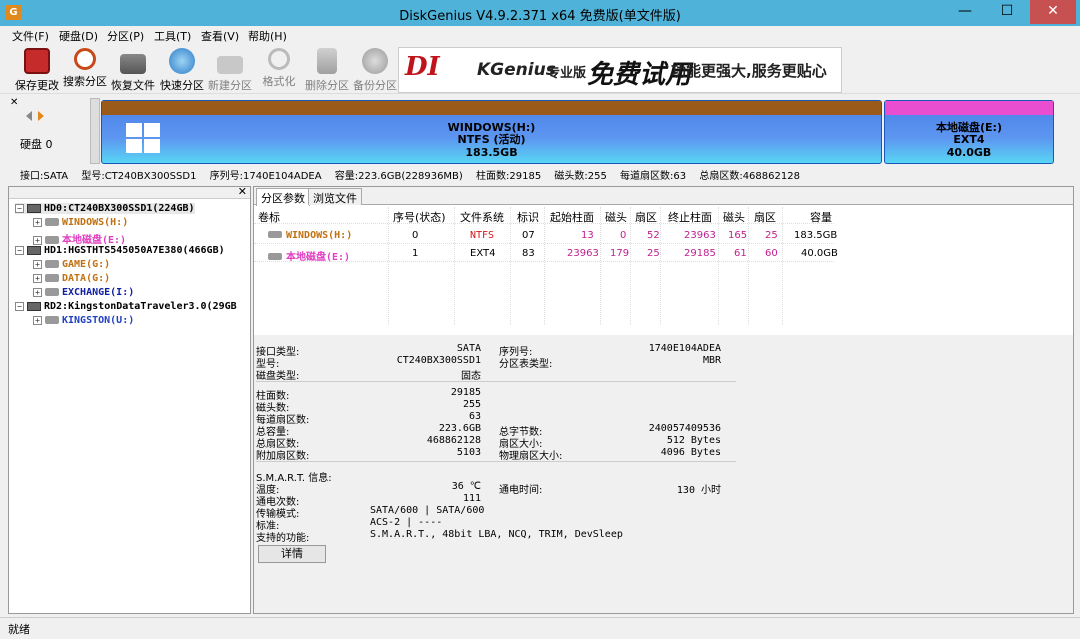  I want to click on menu-partition: 分区(P), so click(125, 36).